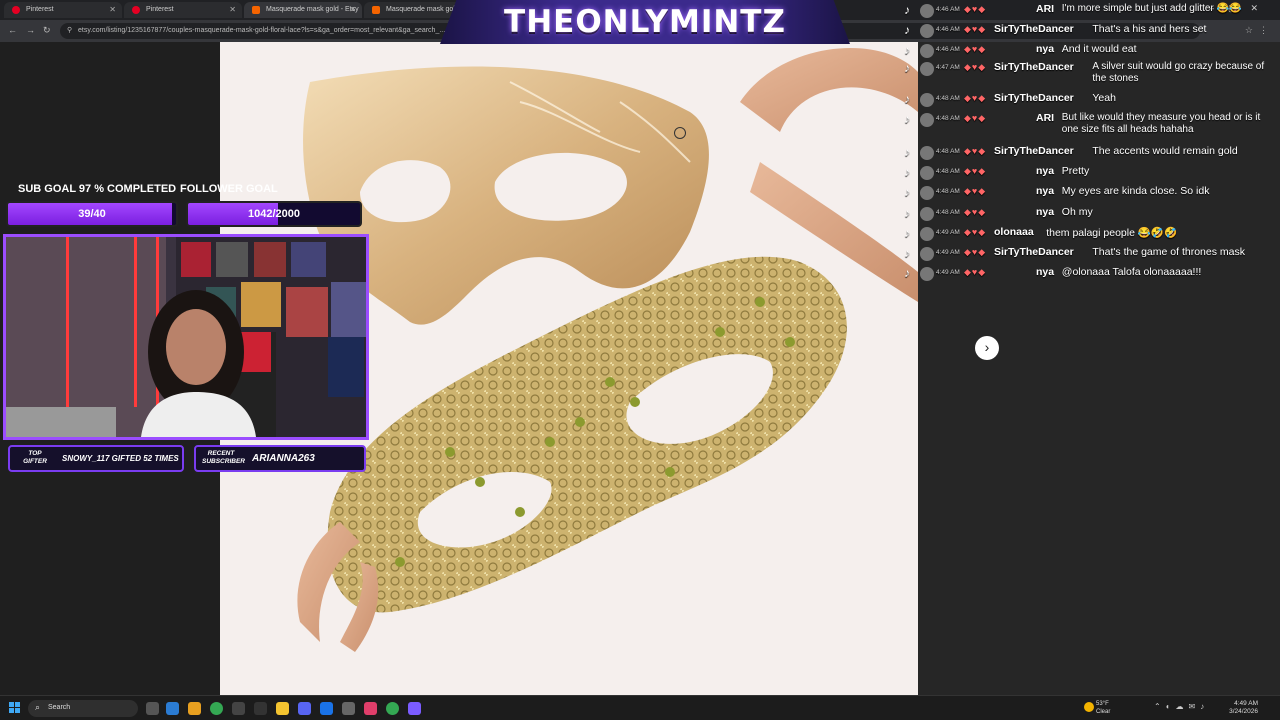 Image resolution: width=1280 pixels, height=720 pixels. I want to click on weather-temp: 53°F, so click(1102, 704).